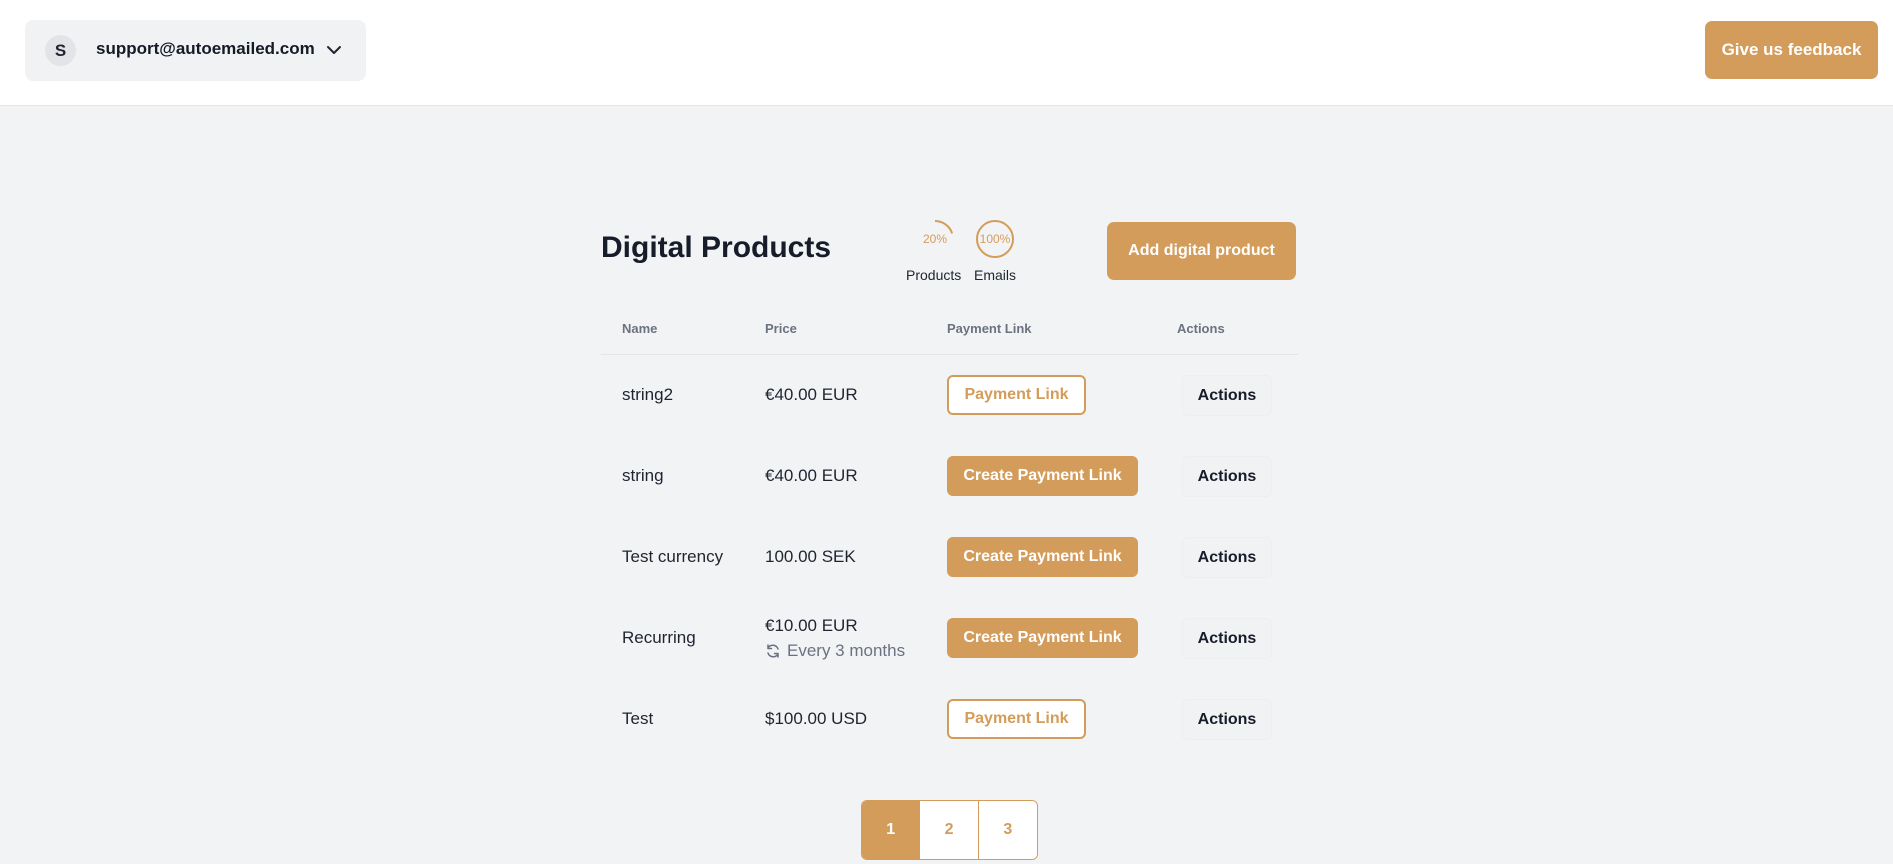  What do you see at coordinates (673, 556) in the screenshot?
I see `product-name: Test currency` at bounding box center [673, 556].